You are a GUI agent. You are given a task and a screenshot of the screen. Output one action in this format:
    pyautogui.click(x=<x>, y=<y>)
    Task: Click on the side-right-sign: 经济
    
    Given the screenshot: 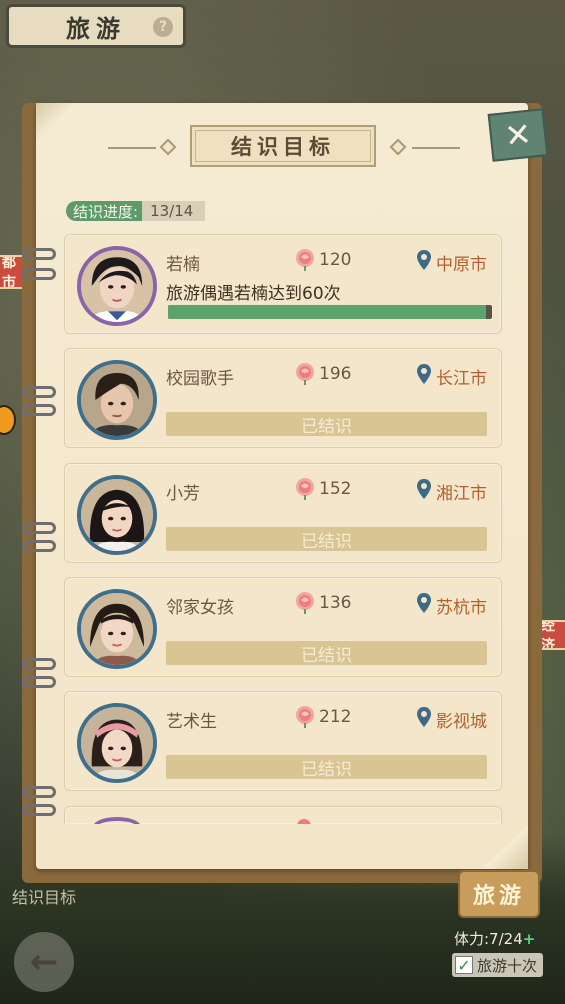 What is the action you would take?
    pyautogui.click(x=552, y=635)
    